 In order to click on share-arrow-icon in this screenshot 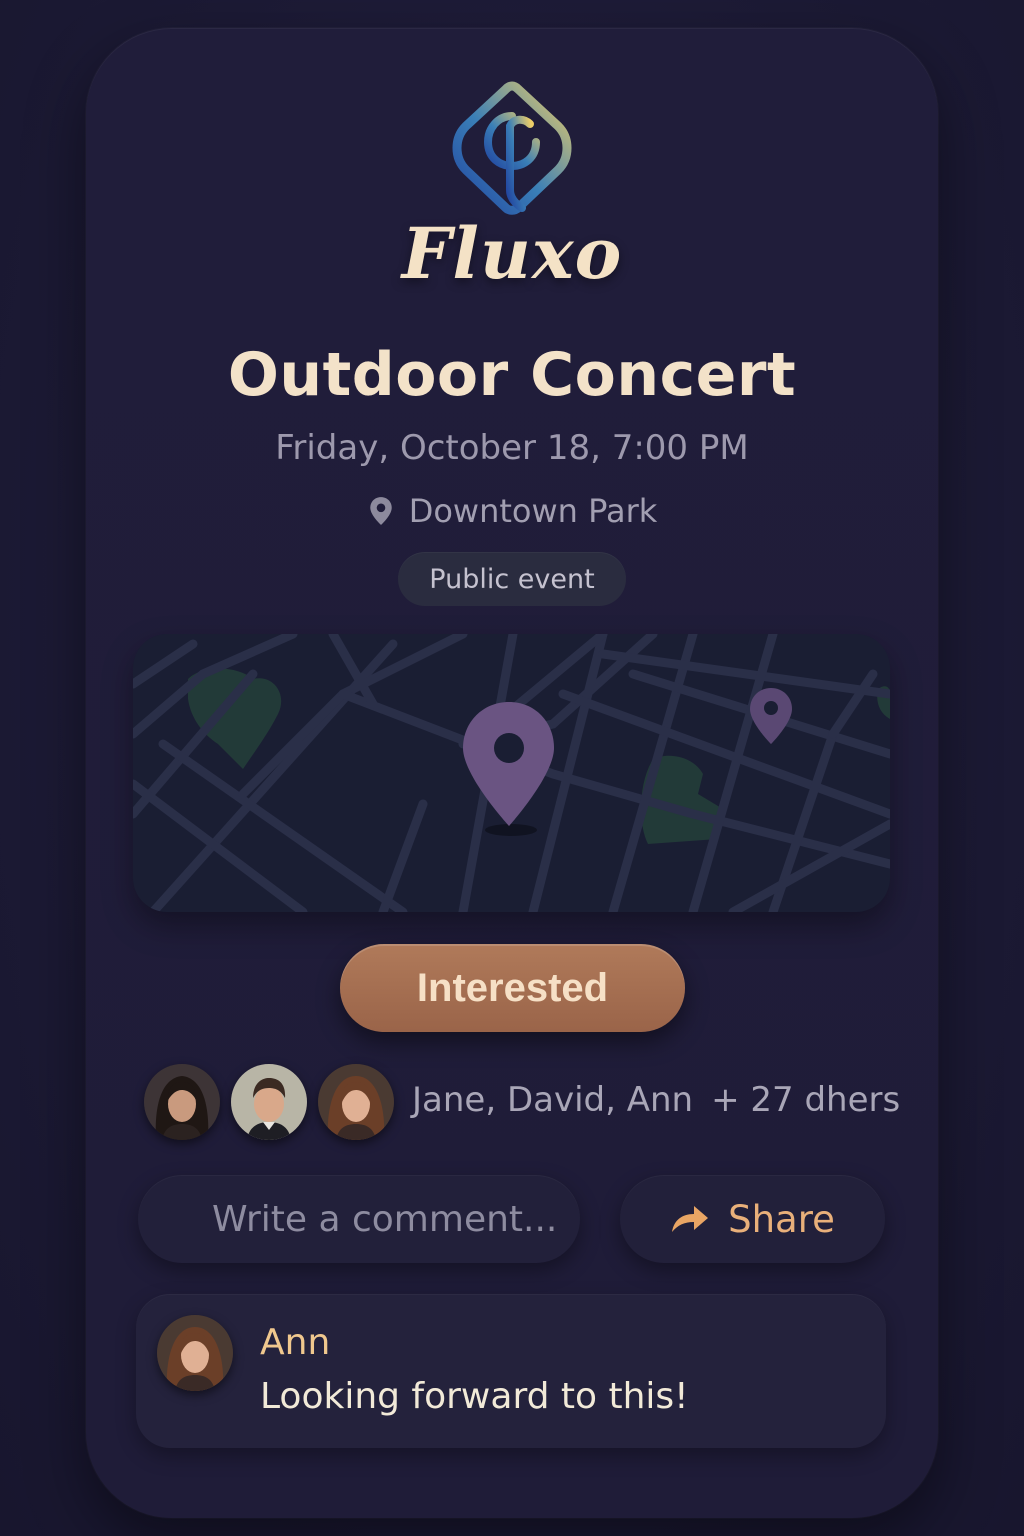, I will do `click(690, 1219)`.